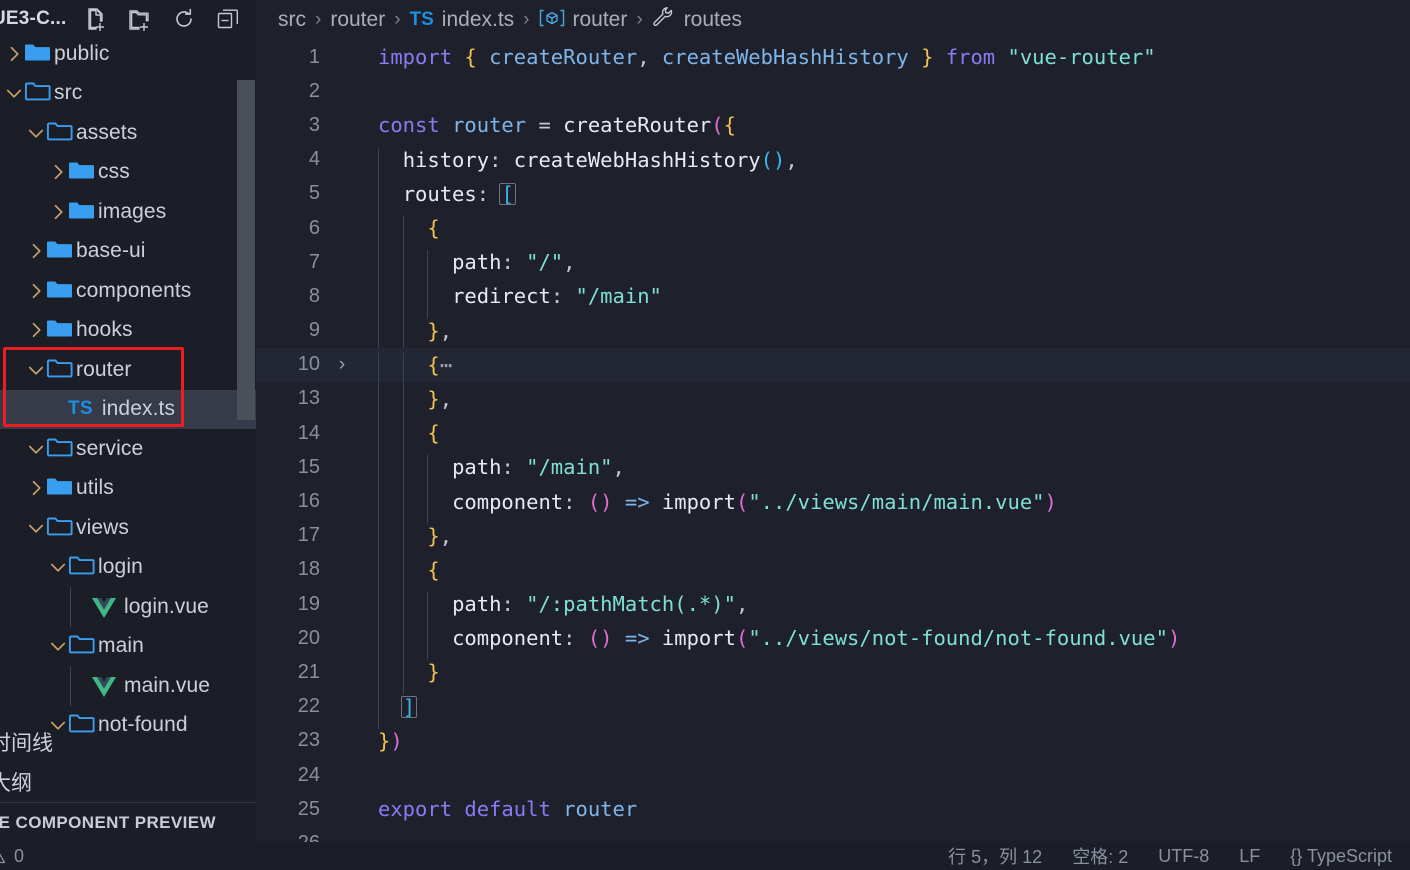 The height and width of the screenshot is (870, 1410). What do you see at coordinates (128, 212) in the screenshot?
I see `tree-item-images: images` at bounding box center [128, 212].